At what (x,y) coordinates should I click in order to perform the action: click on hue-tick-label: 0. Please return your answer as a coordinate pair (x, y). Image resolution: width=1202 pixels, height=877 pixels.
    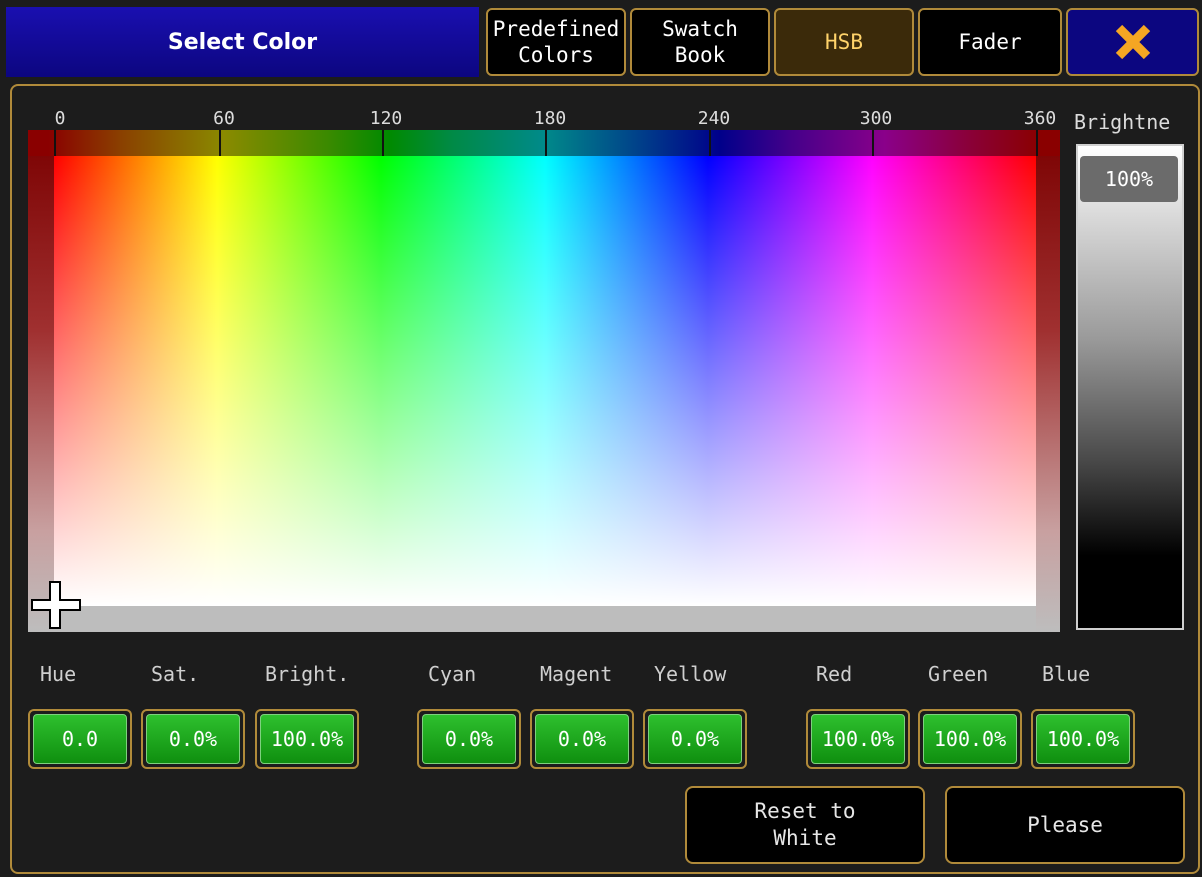
    Looking at the image, I should click on (60, 118).